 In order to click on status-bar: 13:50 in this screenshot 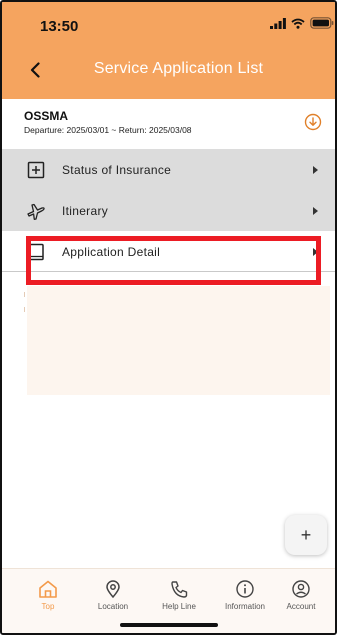, I will do `click(168, 25)`.